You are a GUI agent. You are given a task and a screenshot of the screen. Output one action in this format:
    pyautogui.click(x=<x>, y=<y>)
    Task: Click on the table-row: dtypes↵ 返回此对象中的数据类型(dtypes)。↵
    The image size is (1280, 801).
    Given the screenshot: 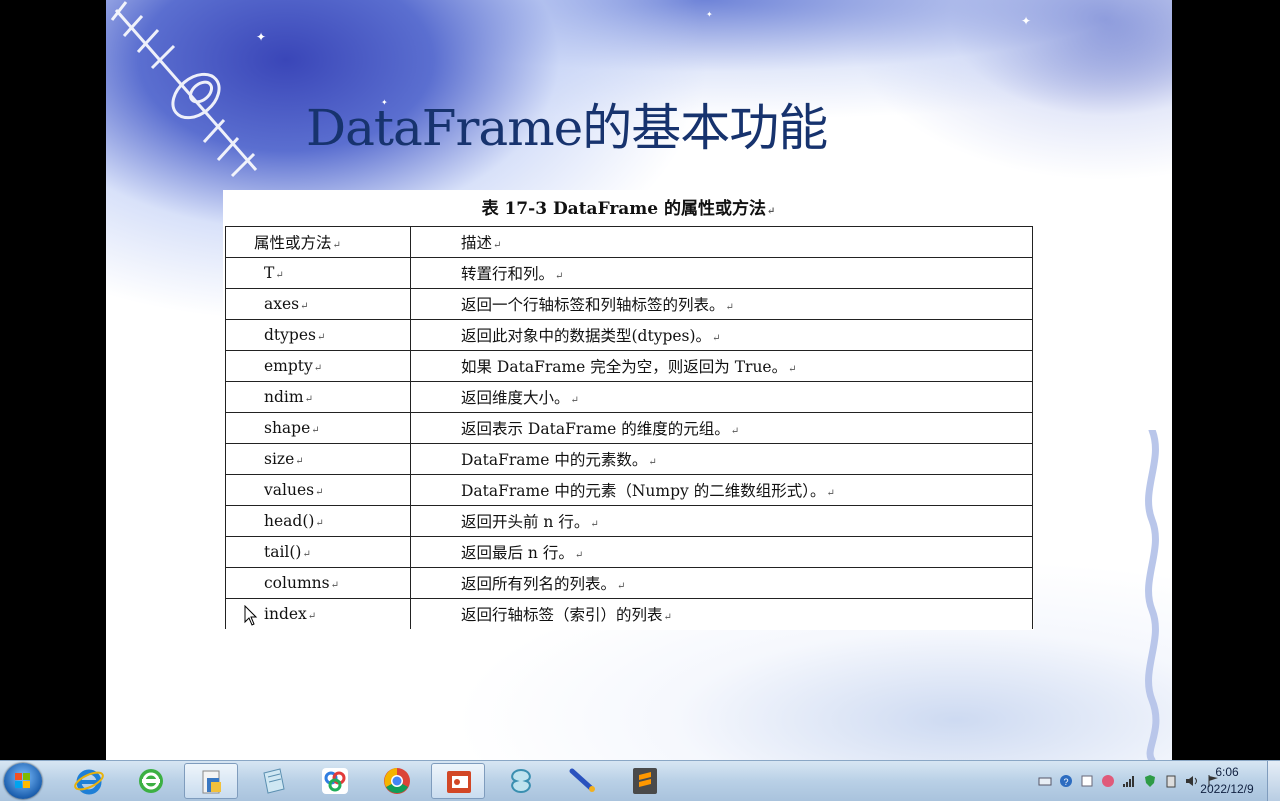 What is the action you would take?
    pyautogui.click(x=629, y=335)
    